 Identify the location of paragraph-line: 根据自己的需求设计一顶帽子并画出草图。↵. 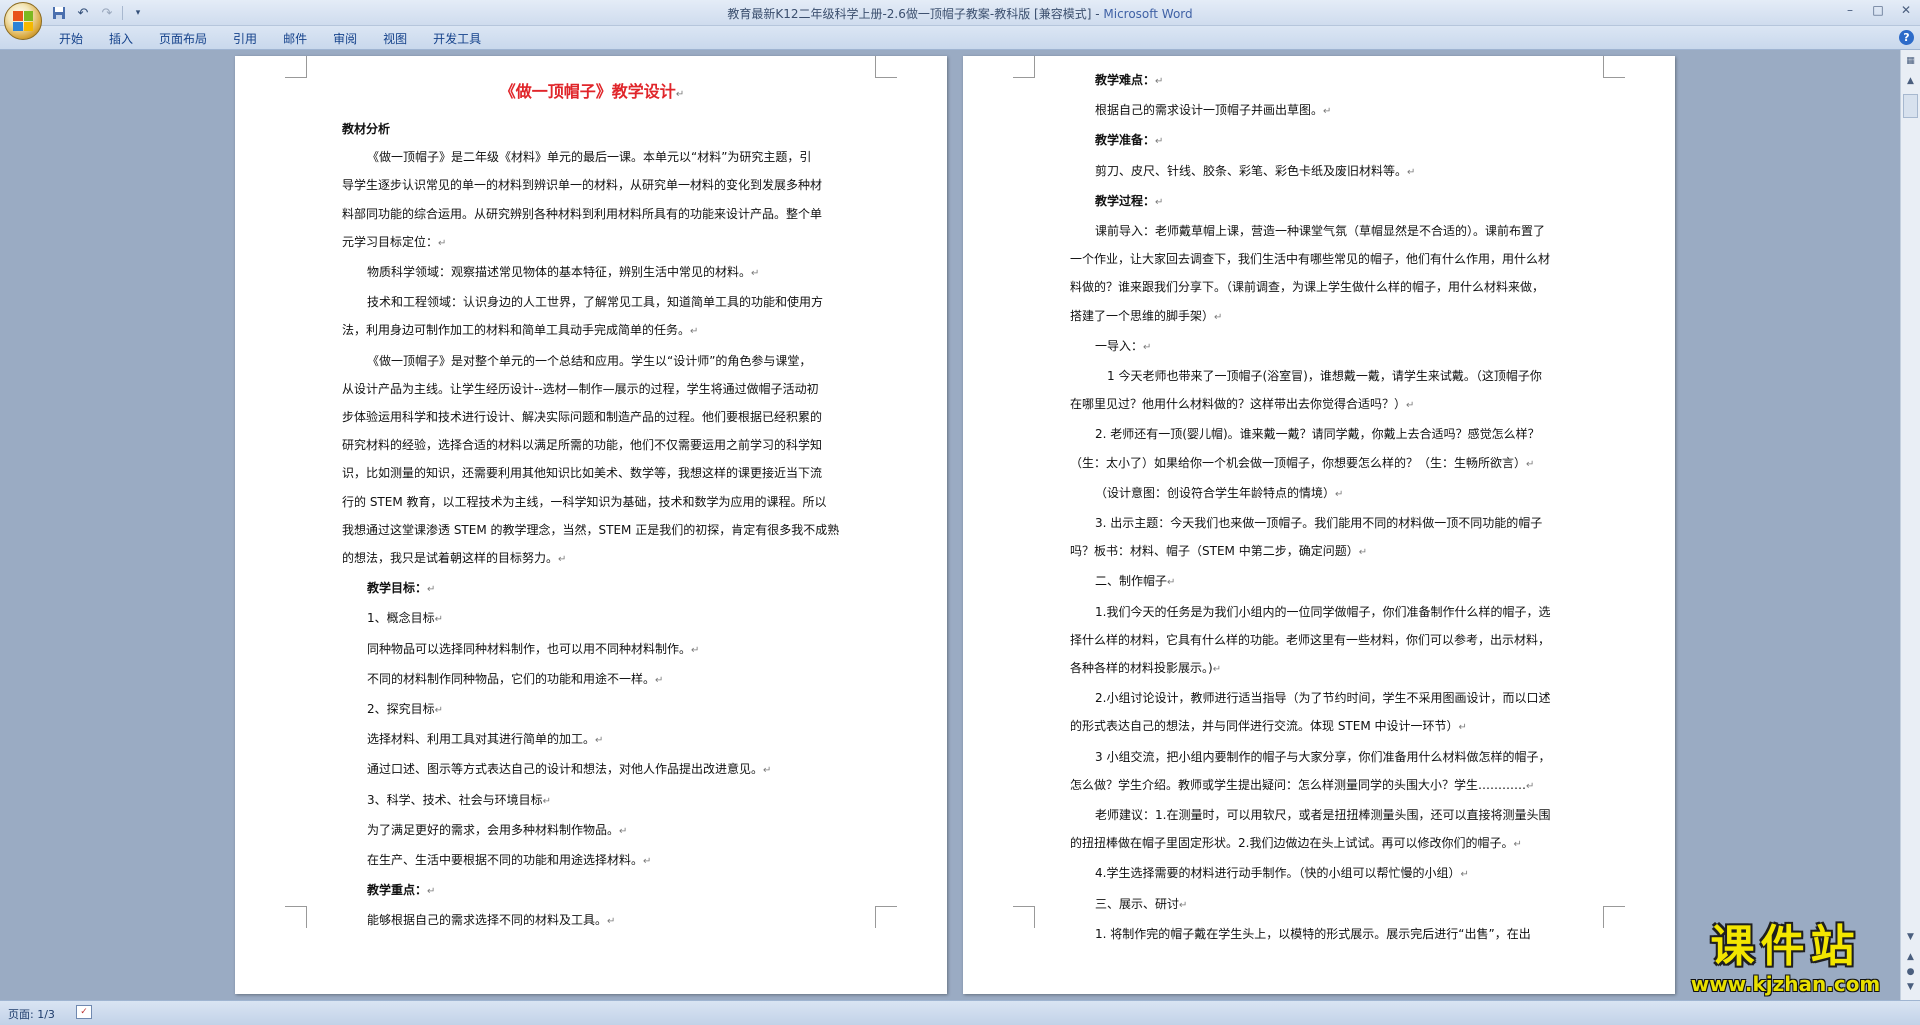
(1320, 111).